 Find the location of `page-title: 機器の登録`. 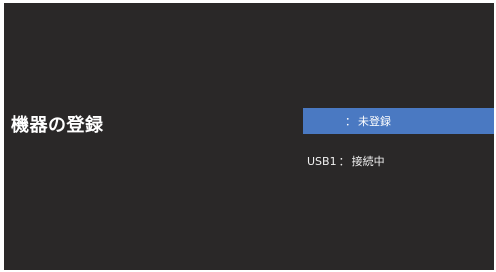

page-title: 機器の登録 is located at coordinates (57, 125).